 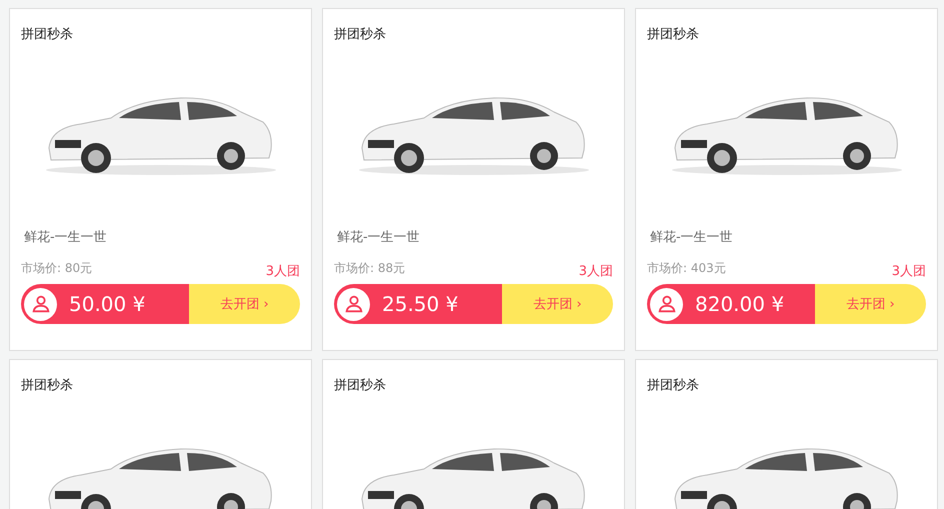 I want to click on group-price: 820.00 ¥, so click(x=739, y=304).